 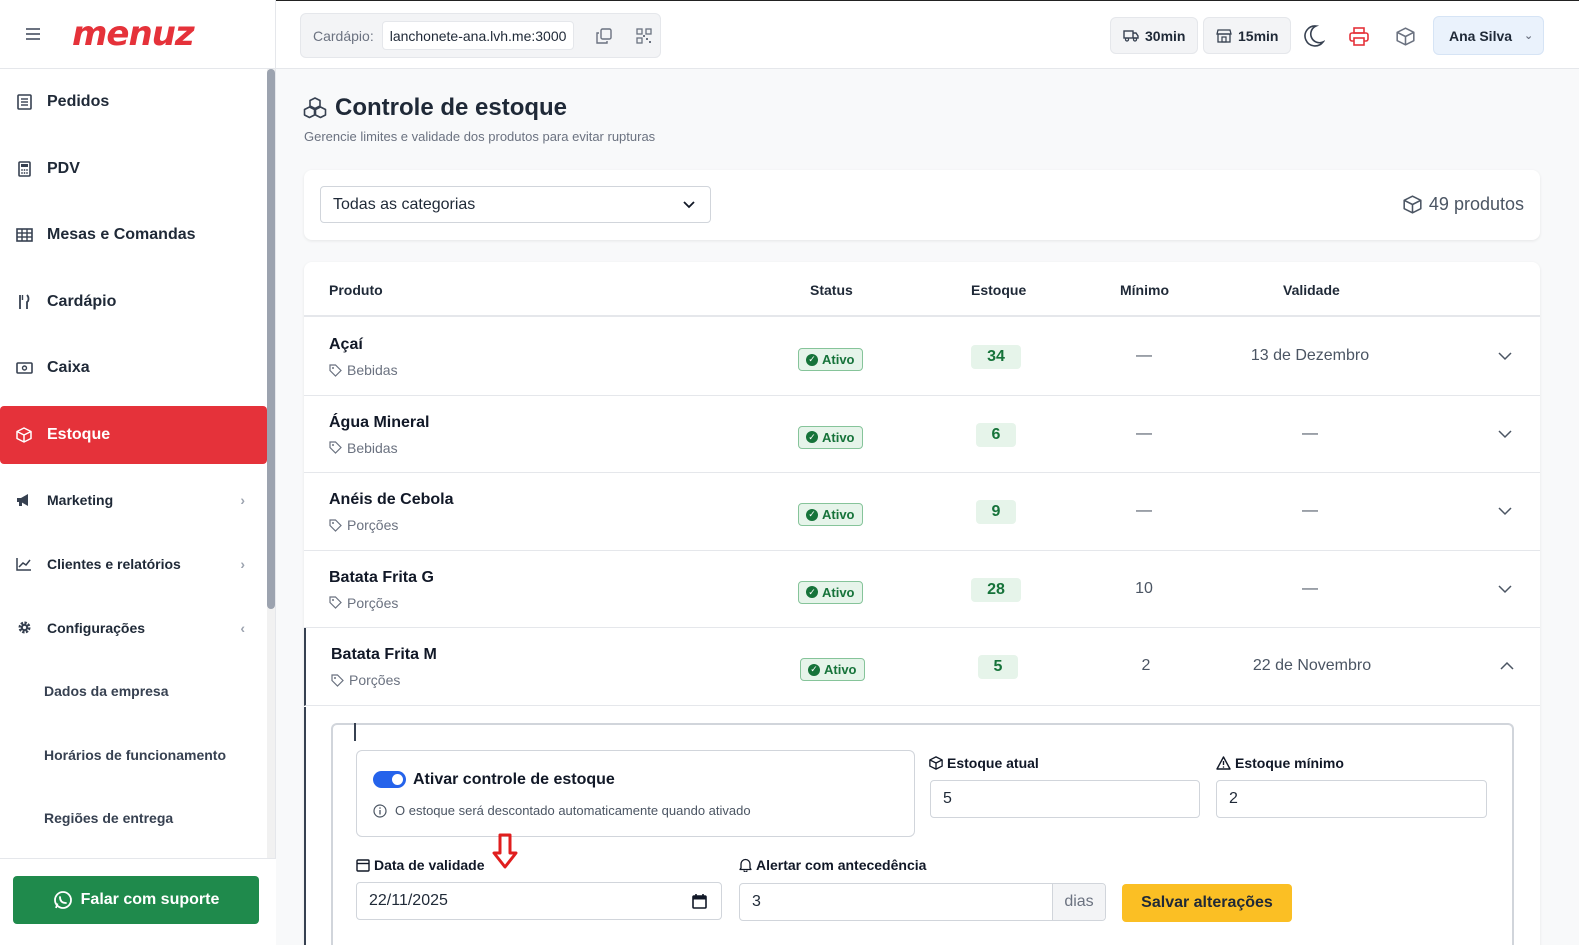 What do you see at coordinates (1311, 290) in the screenshot?
I see `col-validade: Validade` at bounding box center [1311, 290].